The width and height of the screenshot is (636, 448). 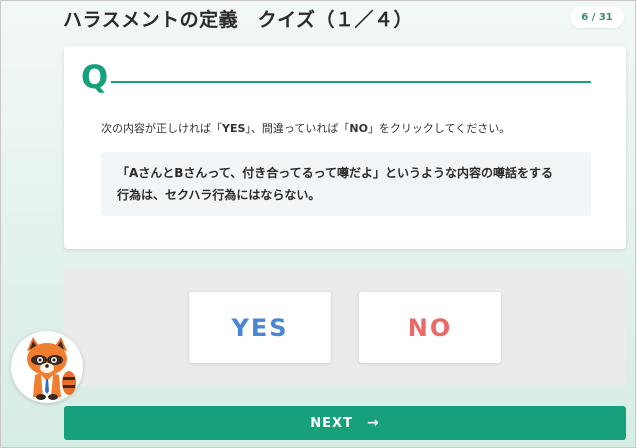 I want to click on next-button-label: NEXT, so click(x=331, y=423).